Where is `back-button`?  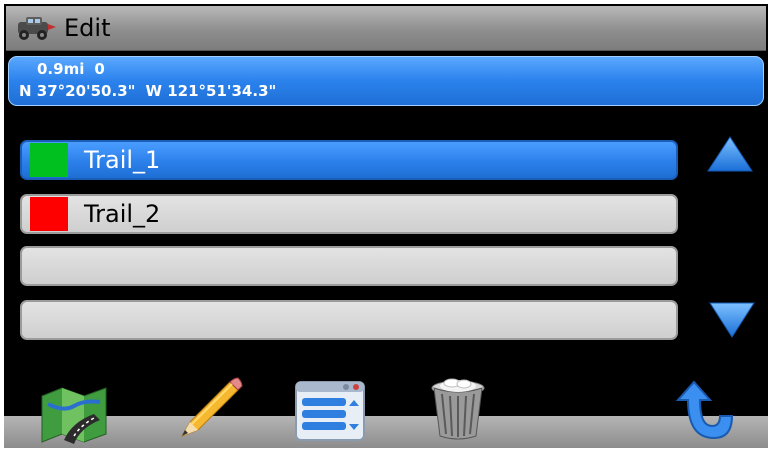
back-button is located at coordinates (706, 411).